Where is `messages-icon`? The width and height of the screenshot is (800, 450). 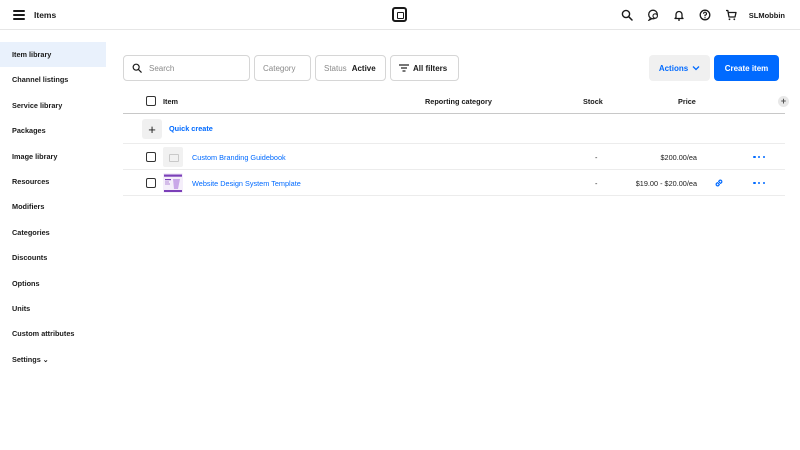
messages-icon is located at coordinates (653, 15).